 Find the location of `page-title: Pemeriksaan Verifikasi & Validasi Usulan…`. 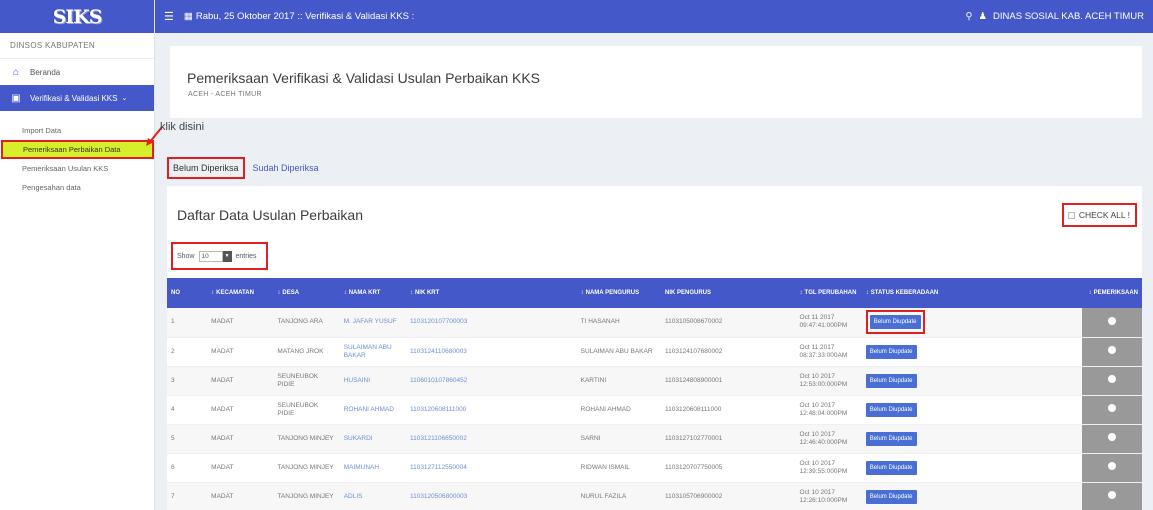

page-title: Pemeriksaan Verifikasi & Validasi Usulan… is located at coordinates (364, 78).